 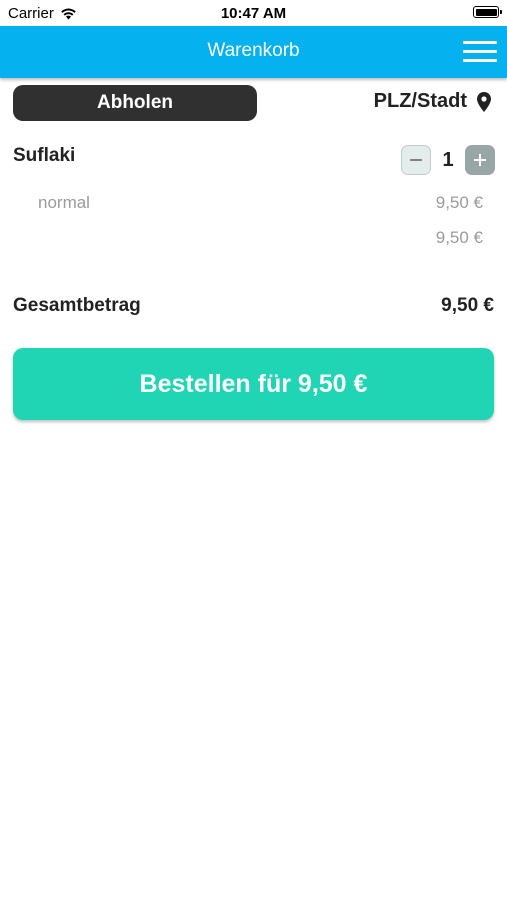 I want to click on status-bar: Carrier 10:47 AM, so click(x=253, y=13).